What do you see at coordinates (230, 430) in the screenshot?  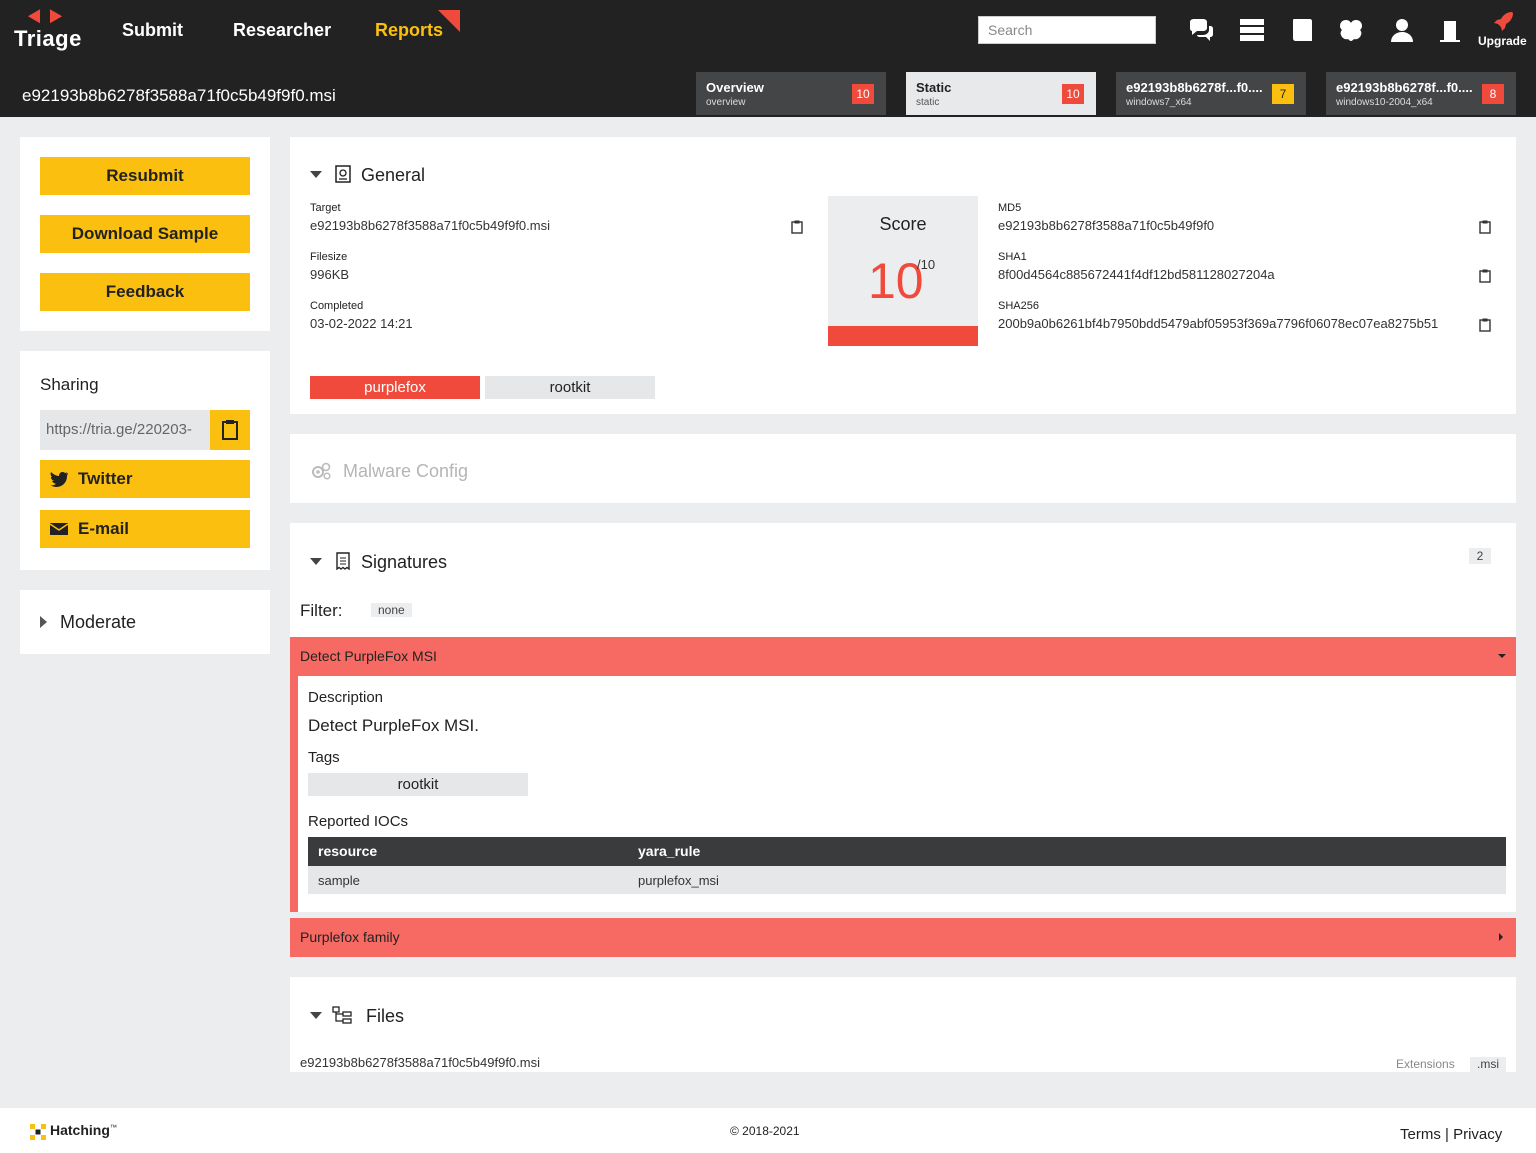 I see `copy-link-button` at bounding box center [230, 430].